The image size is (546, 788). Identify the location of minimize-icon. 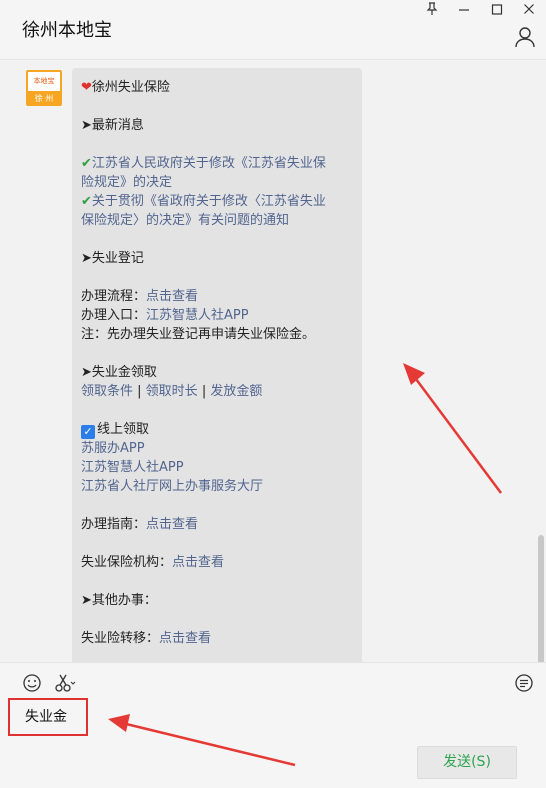
(464, 11).